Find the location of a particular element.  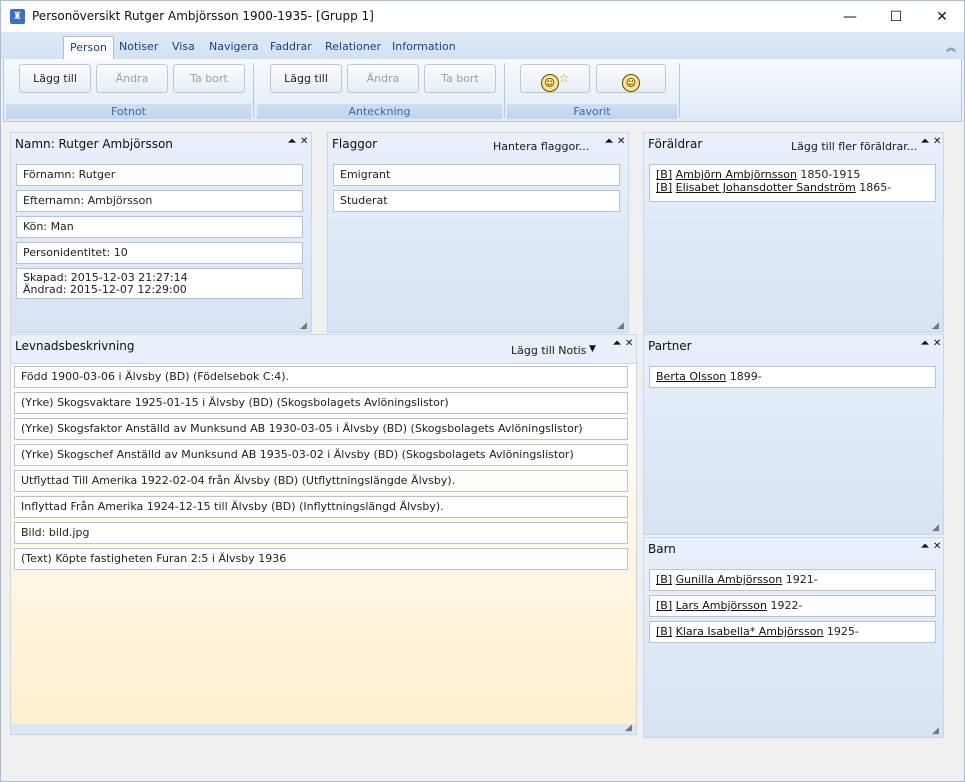

list-item: [B] Klara Isabella* Ambjörsson 1925- is located at coordinates (792, 632).